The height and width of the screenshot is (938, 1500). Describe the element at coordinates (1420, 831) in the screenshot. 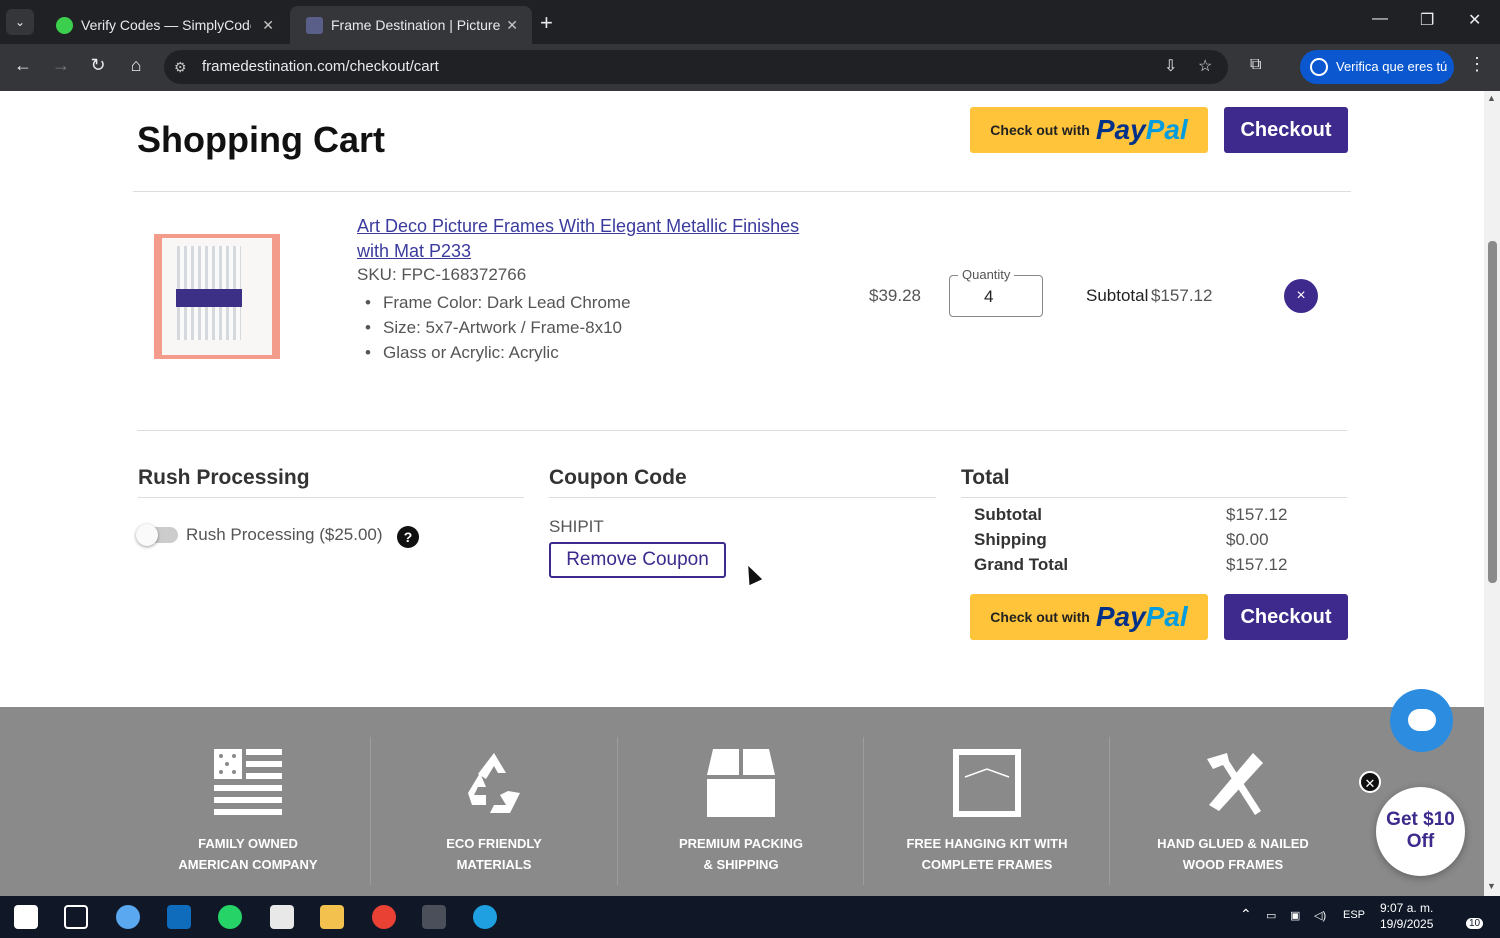

I see `promo-get-10-off-button: Get $10 Off` at that location.